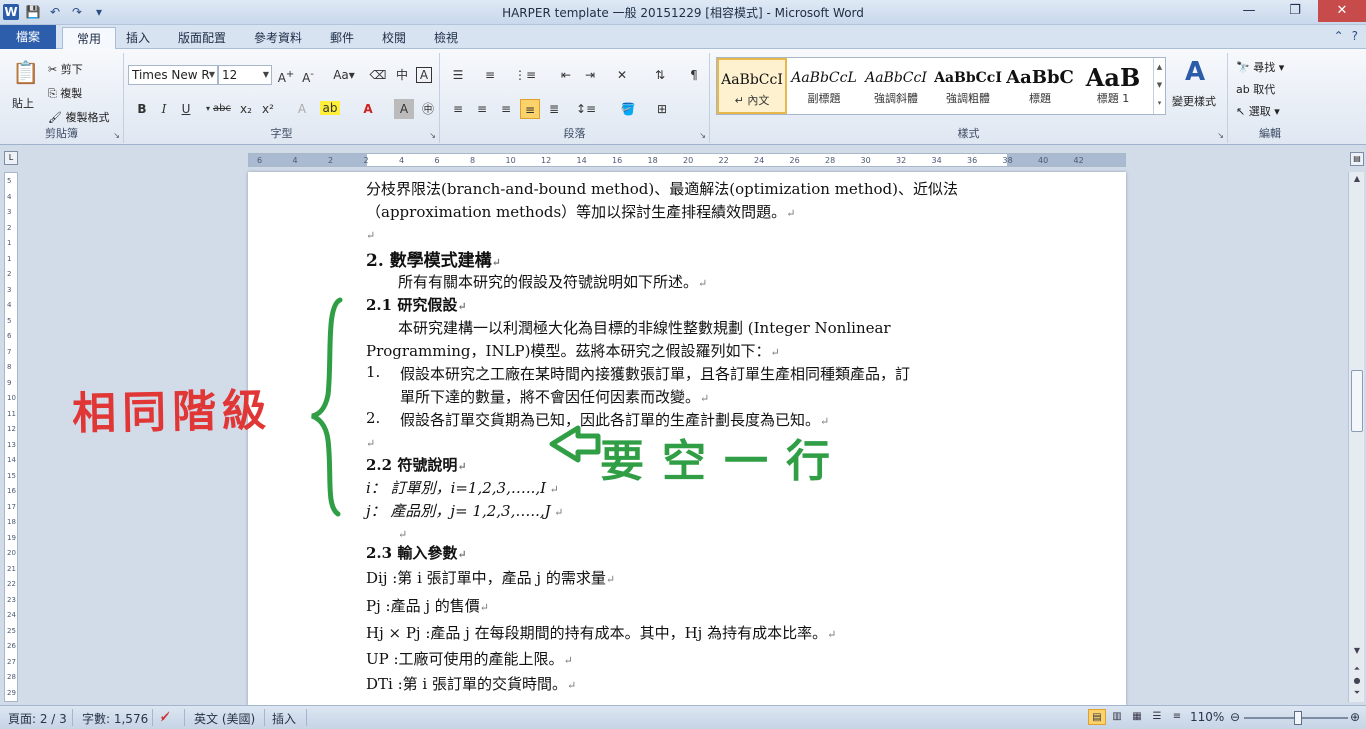 This screenshot has height=729, width=1366. What do you see at coordinates (11, 158) in the screenshot?
I see `tab-selector-icon: L` at bounding box center [11, 158].